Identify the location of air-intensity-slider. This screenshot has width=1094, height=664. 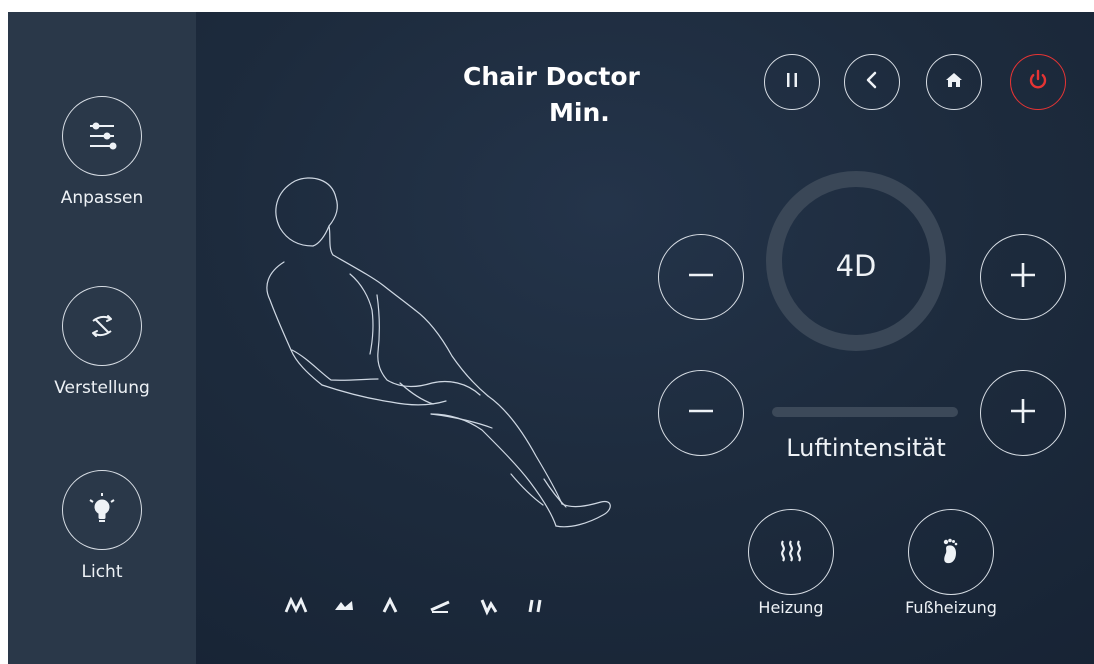
(865, 412).